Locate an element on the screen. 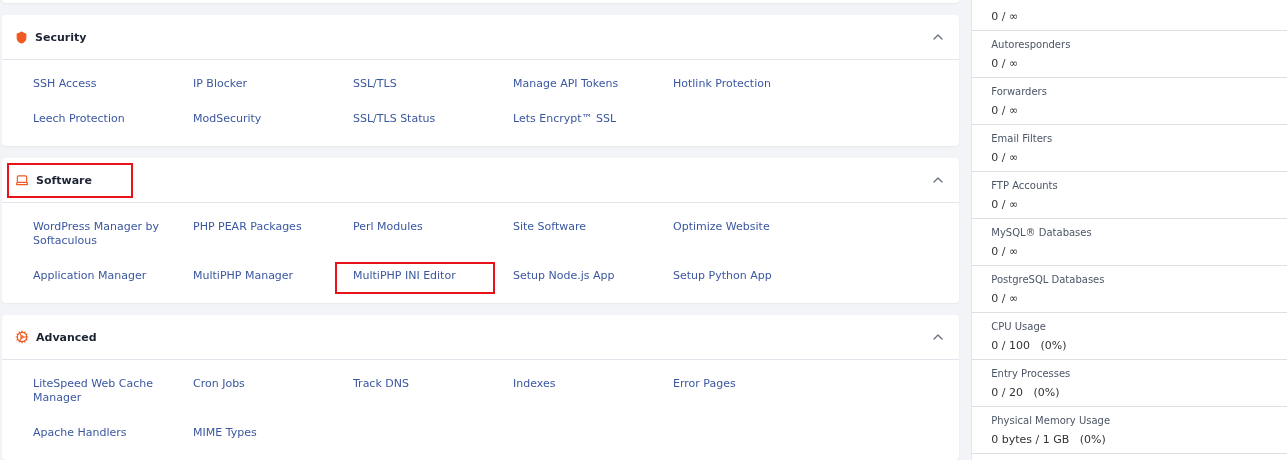 This screenshot has height=460, width=1287. section-heading: Software is located at coordinates (64, 180).